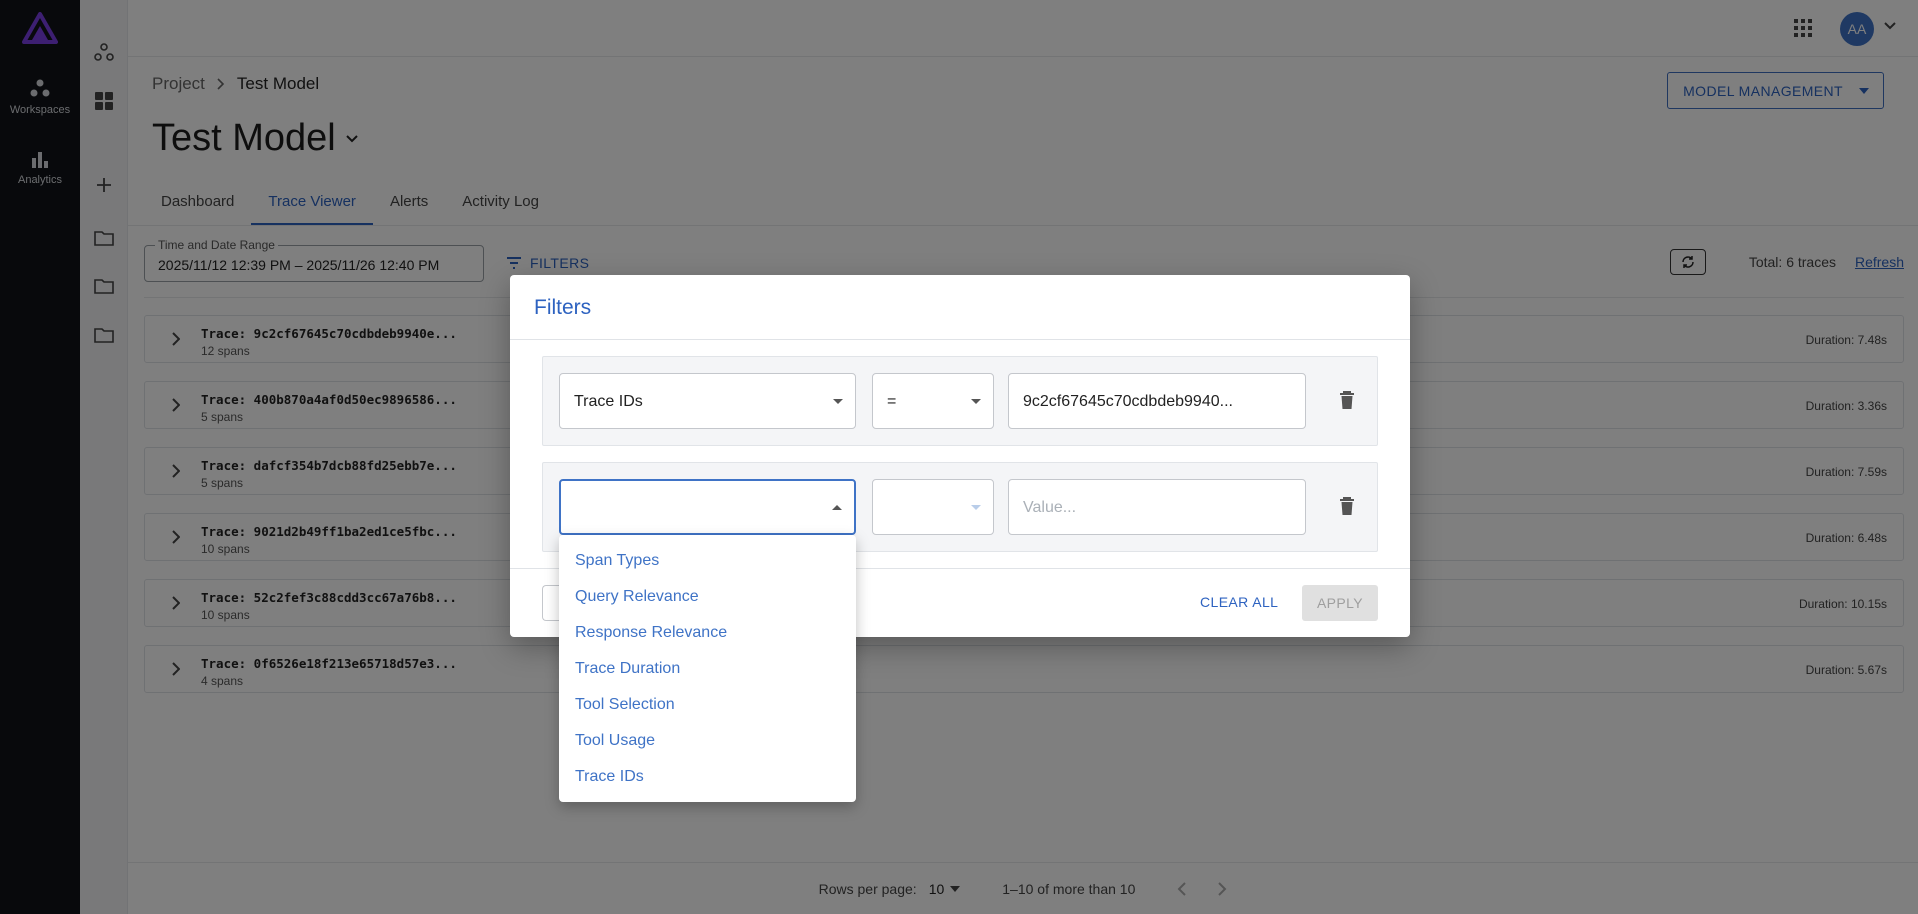 This screenshot has height=914, width=1918. Describe the element at coordinates (933, 401) in the screenshot. I see `filter-operator-select: =` at that location.